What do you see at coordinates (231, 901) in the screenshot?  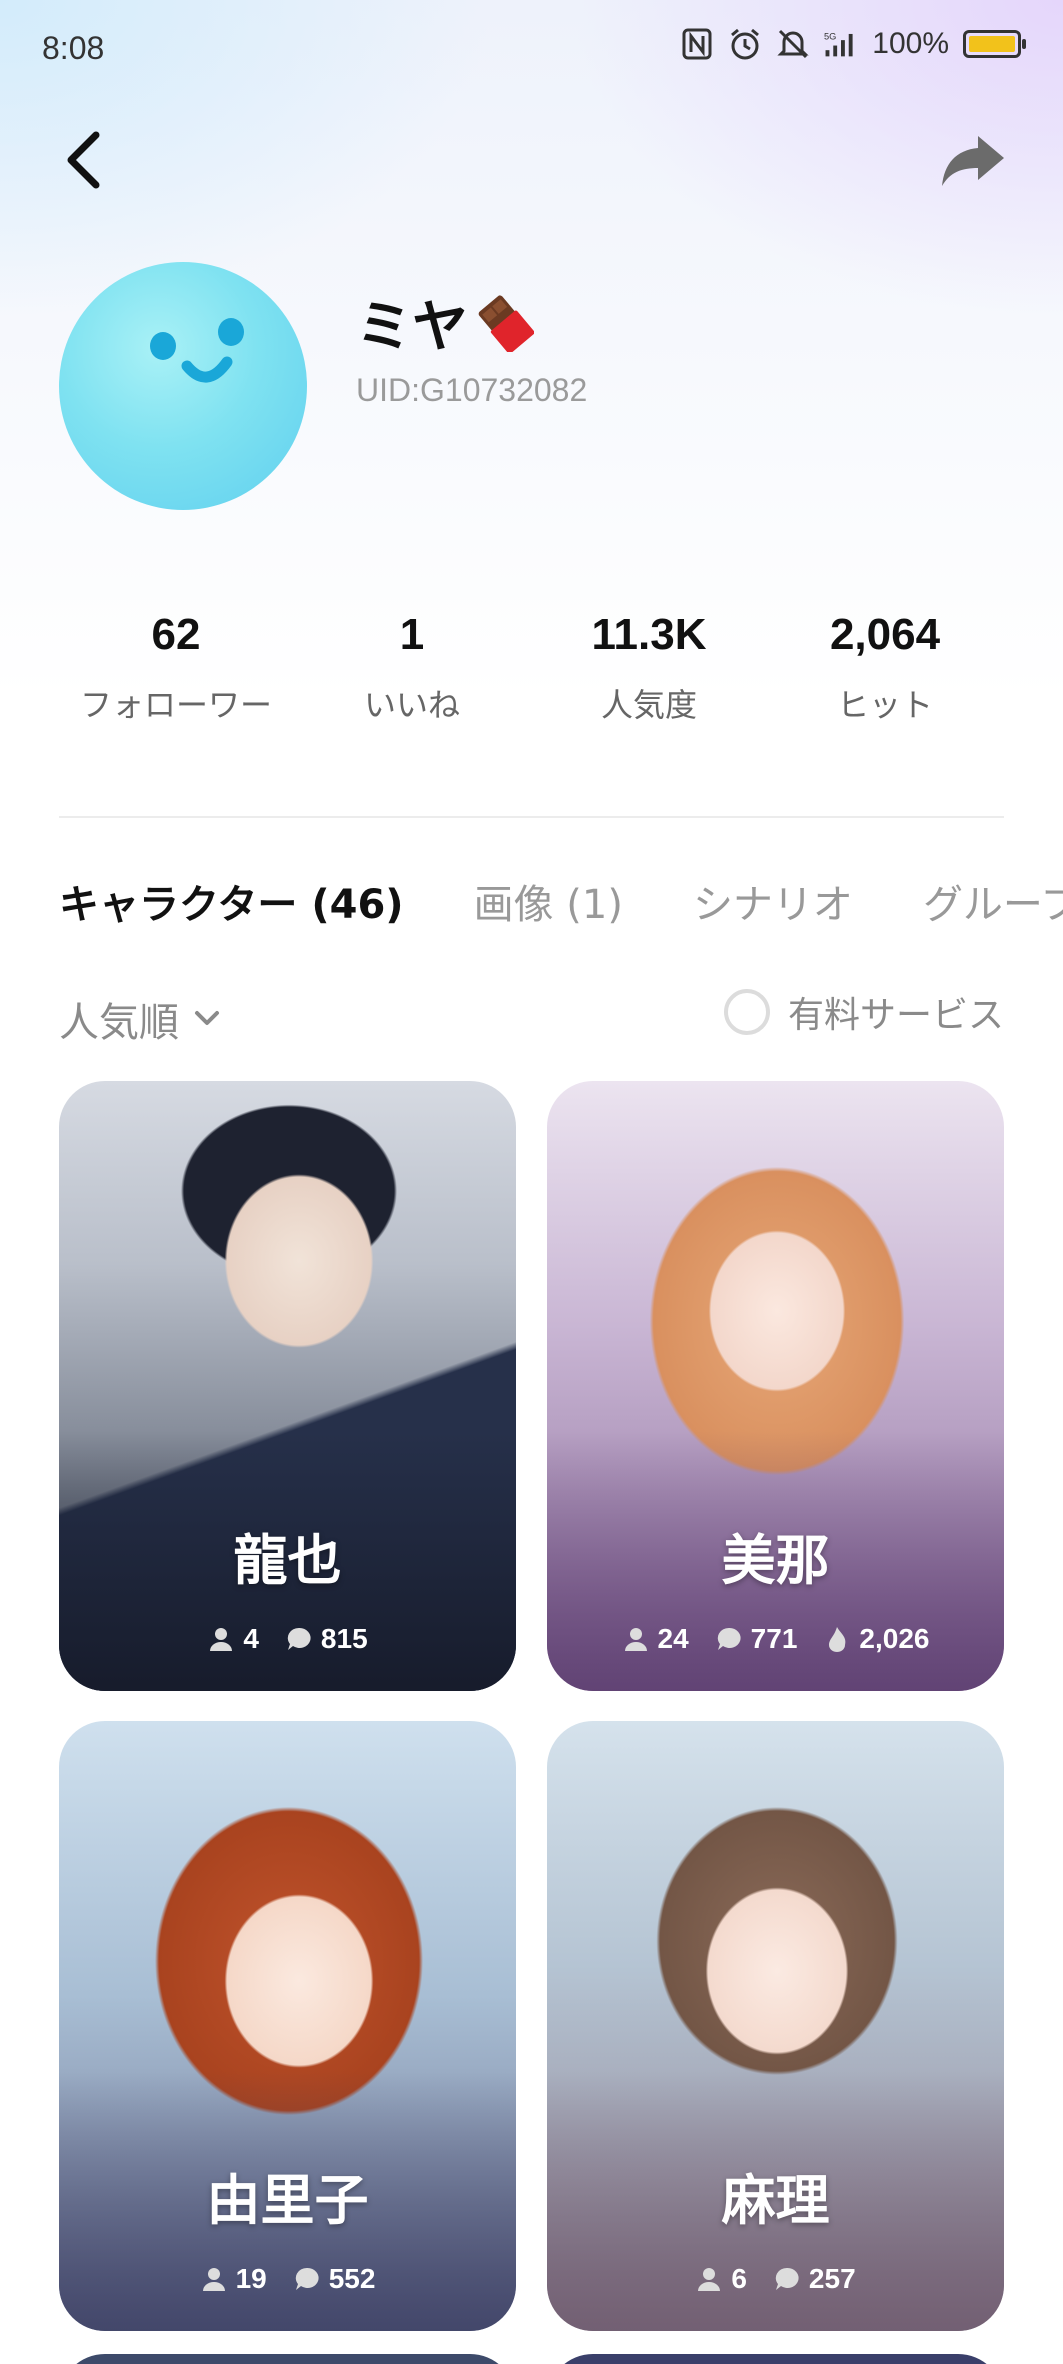 I see `tab-characters: キャラクター (46)` at bounding box center [231, 901].